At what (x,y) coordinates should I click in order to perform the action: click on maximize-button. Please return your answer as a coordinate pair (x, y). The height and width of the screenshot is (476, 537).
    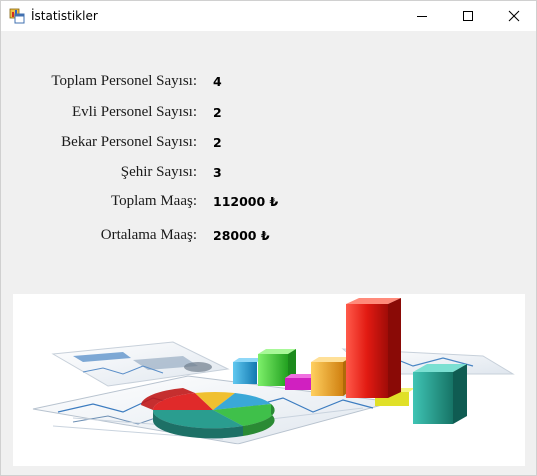
    Looking at the image, I should click on (468, 16).